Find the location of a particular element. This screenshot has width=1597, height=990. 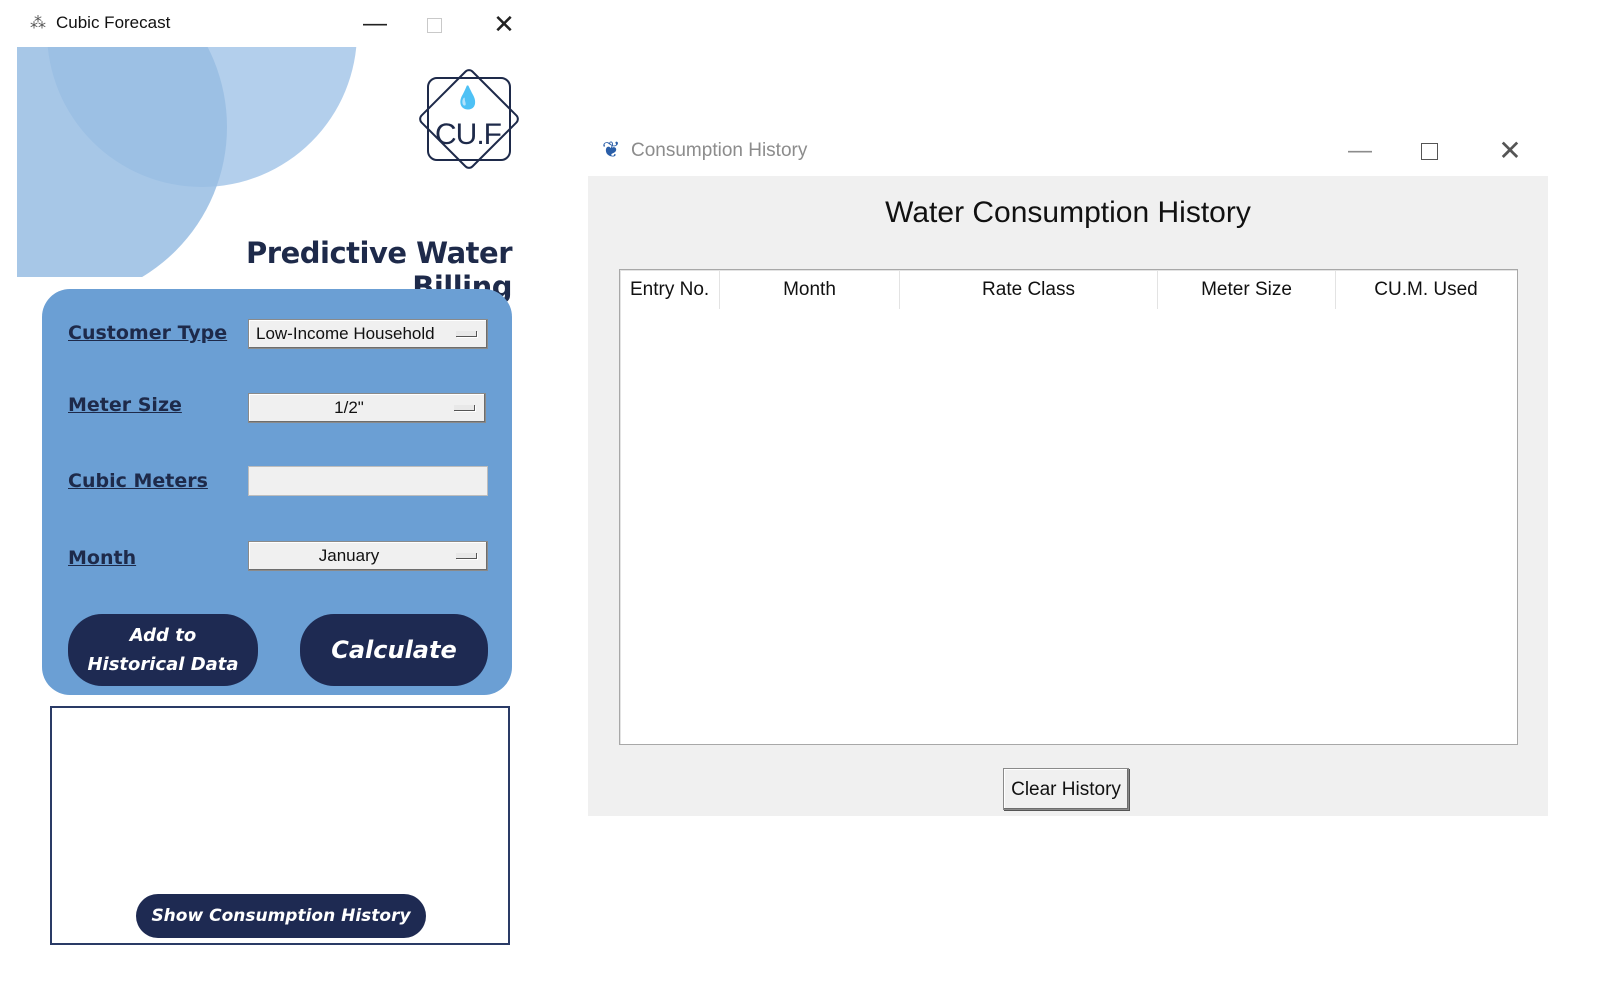

result-display-box: Show Consumption History is located at coordinates (280, 825).